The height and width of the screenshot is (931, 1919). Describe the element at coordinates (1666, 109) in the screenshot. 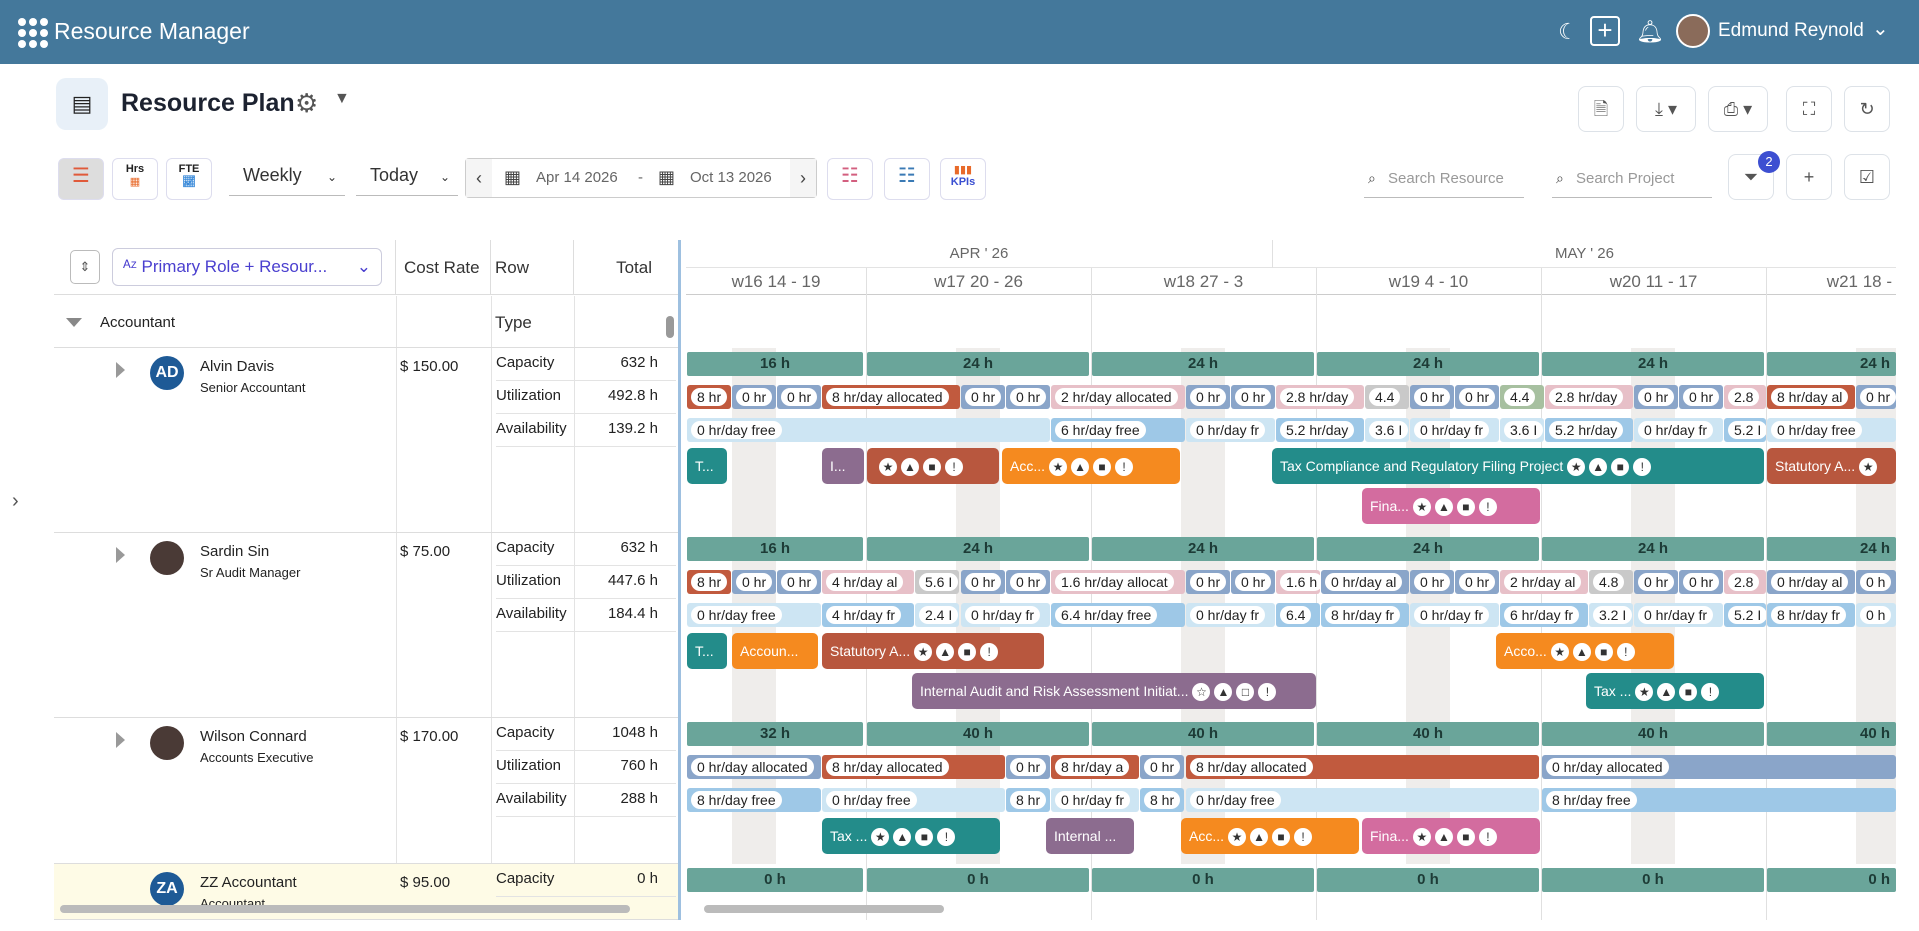

I see `export-icon: ⤓ ▾` at that location.